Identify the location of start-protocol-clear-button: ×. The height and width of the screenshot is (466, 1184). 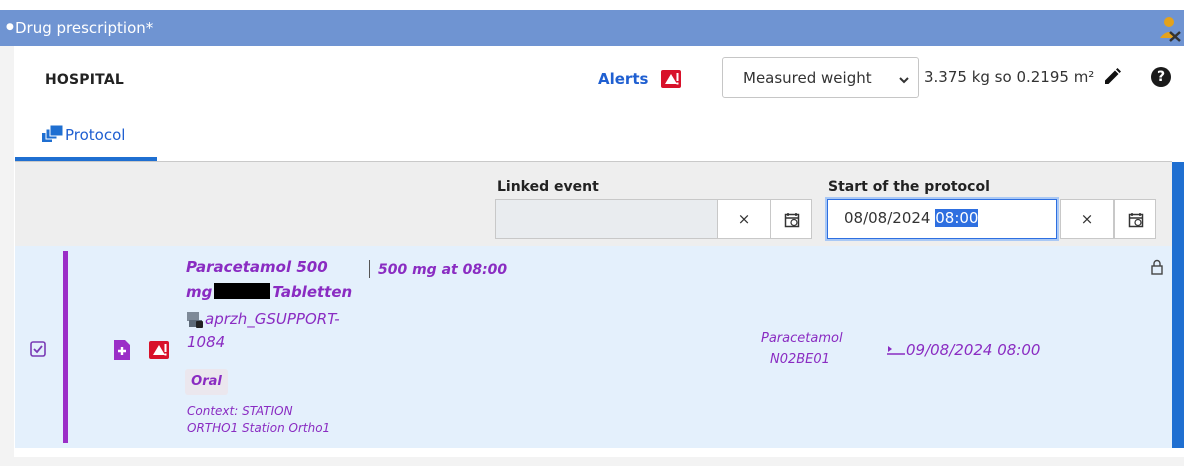
(1087, 219).